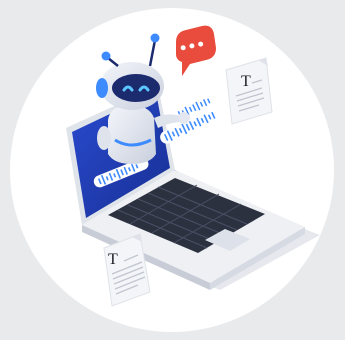 This screenshot has height=340, width=345. Describe the element at coordinates (132, 134) in the screenshot. I see `robot-body` at that location.